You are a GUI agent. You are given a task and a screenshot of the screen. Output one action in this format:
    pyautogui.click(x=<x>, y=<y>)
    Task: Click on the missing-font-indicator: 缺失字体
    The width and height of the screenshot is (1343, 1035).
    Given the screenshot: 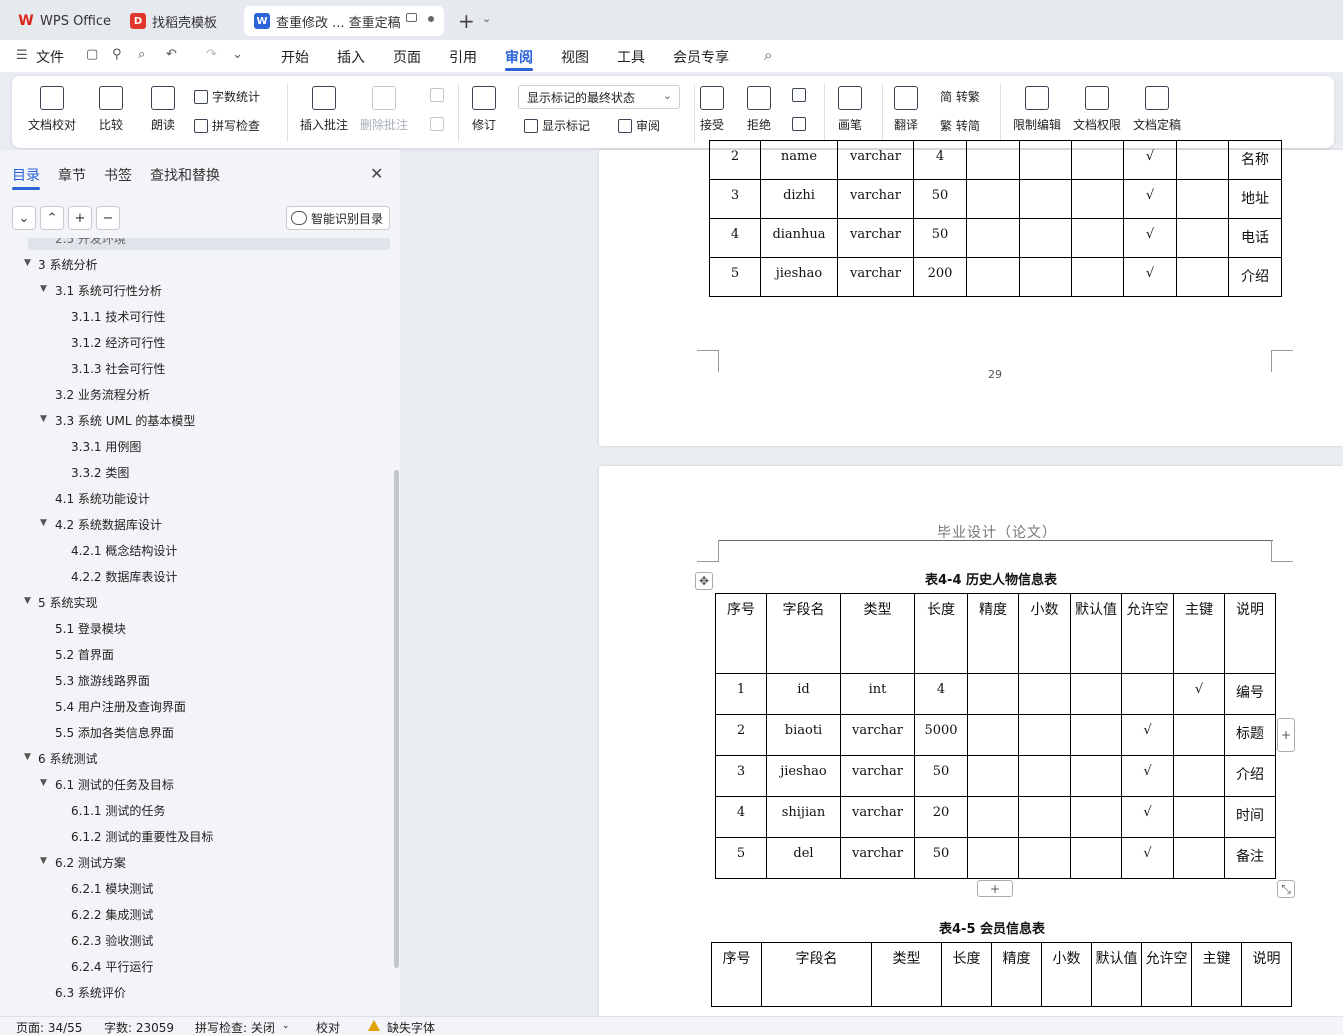 What is the action you would take?
    pyautogui.click(x=411, y=1027)
    